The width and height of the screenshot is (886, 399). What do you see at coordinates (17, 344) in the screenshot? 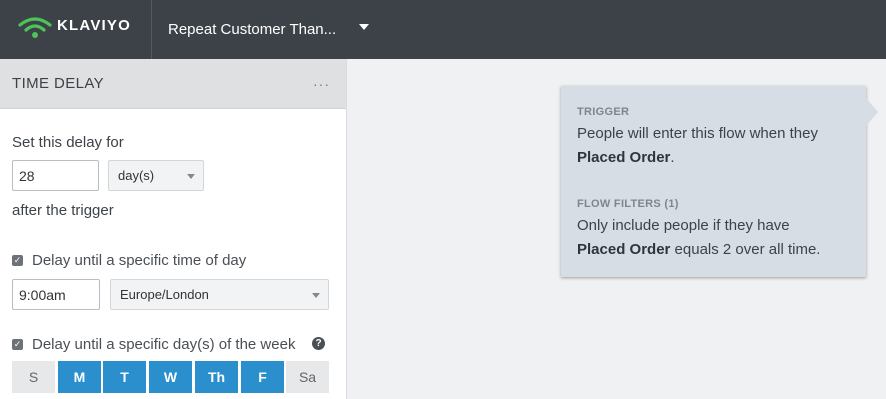
I see `days-of-week-checkbox: ✓` at bounding box center [17, 344].